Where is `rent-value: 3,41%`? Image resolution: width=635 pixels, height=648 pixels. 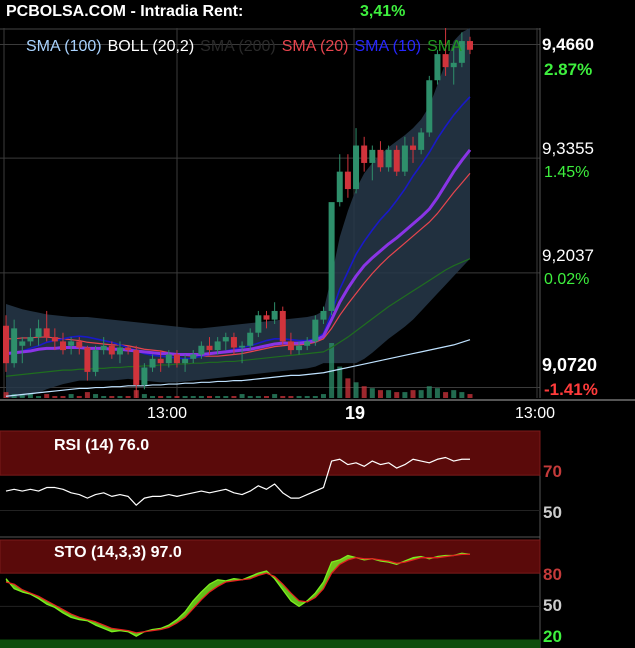 rent-value: 3,41% is located at coordinates (383, 11).